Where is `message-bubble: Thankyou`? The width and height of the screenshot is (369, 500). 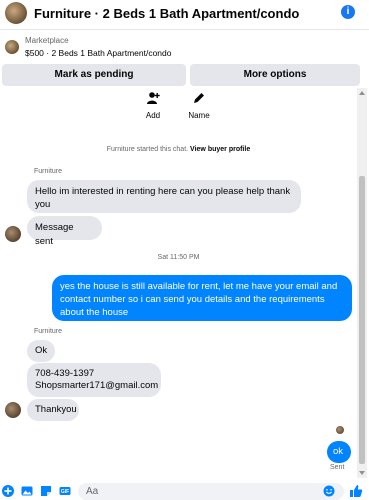 message-bubble: Thankyou is located at coordinates (53, 410).